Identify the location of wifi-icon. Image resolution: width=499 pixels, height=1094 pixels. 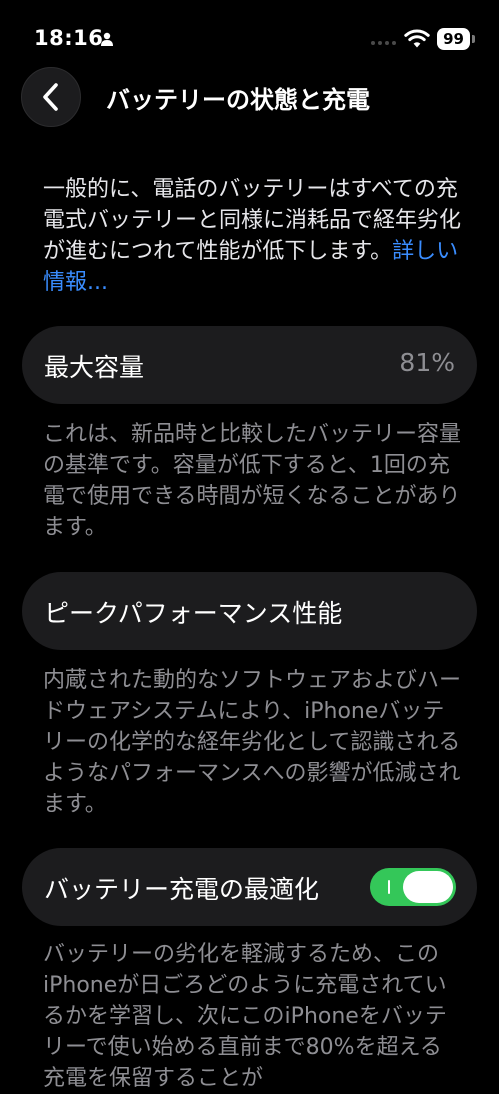
(417, 38).